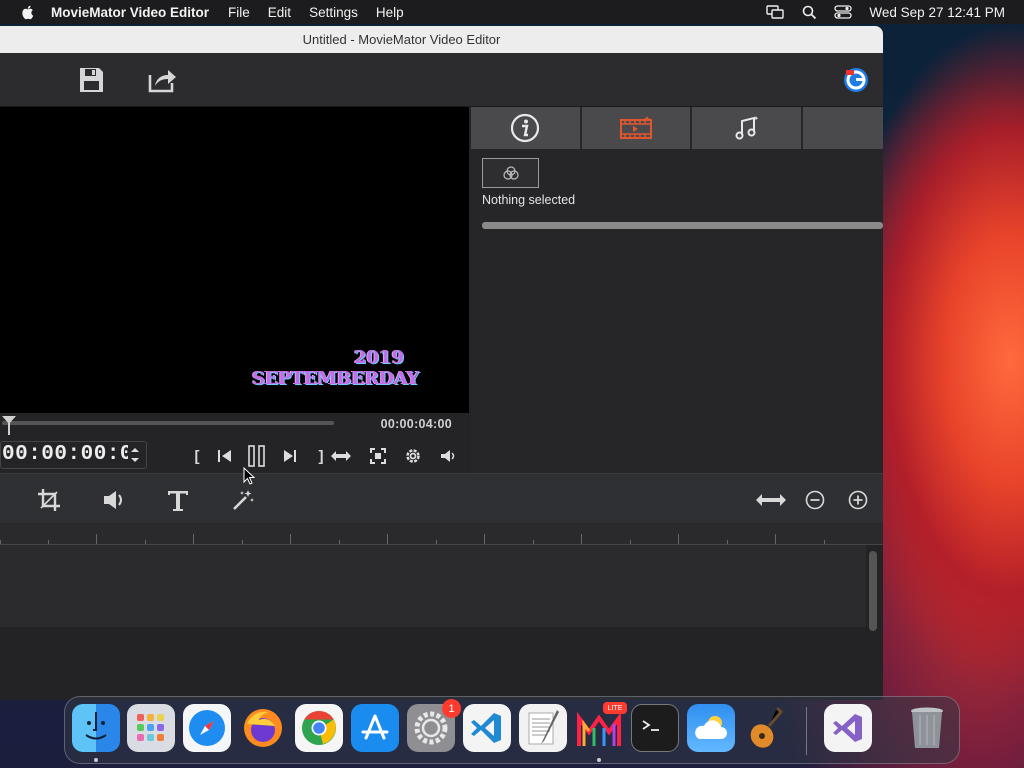 The width and height of the screenshot is (1024, 768). I want to click on save-button, so click(91, 80).